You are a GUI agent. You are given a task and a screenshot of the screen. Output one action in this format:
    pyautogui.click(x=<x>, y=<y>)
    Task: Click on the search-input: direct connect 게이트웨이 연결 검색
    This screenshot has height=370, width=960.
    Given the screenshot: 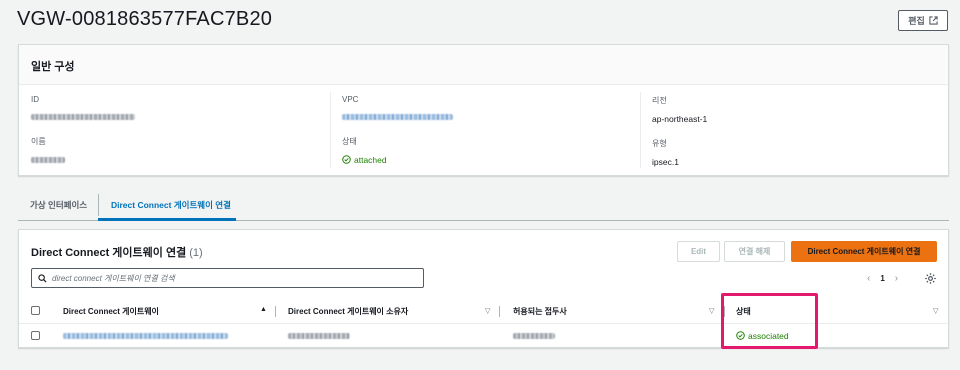 What is the action you would take?
    pyautogui.click(x=227, y=278)
    